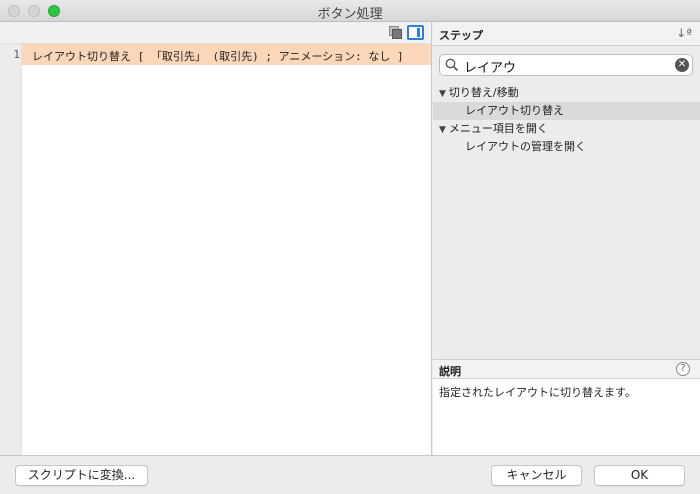 This screenshot has width=700, height=494. Describe the element at coordinates (490, 66) in the screenshot. I see `search-input: レイアウ` at that location.